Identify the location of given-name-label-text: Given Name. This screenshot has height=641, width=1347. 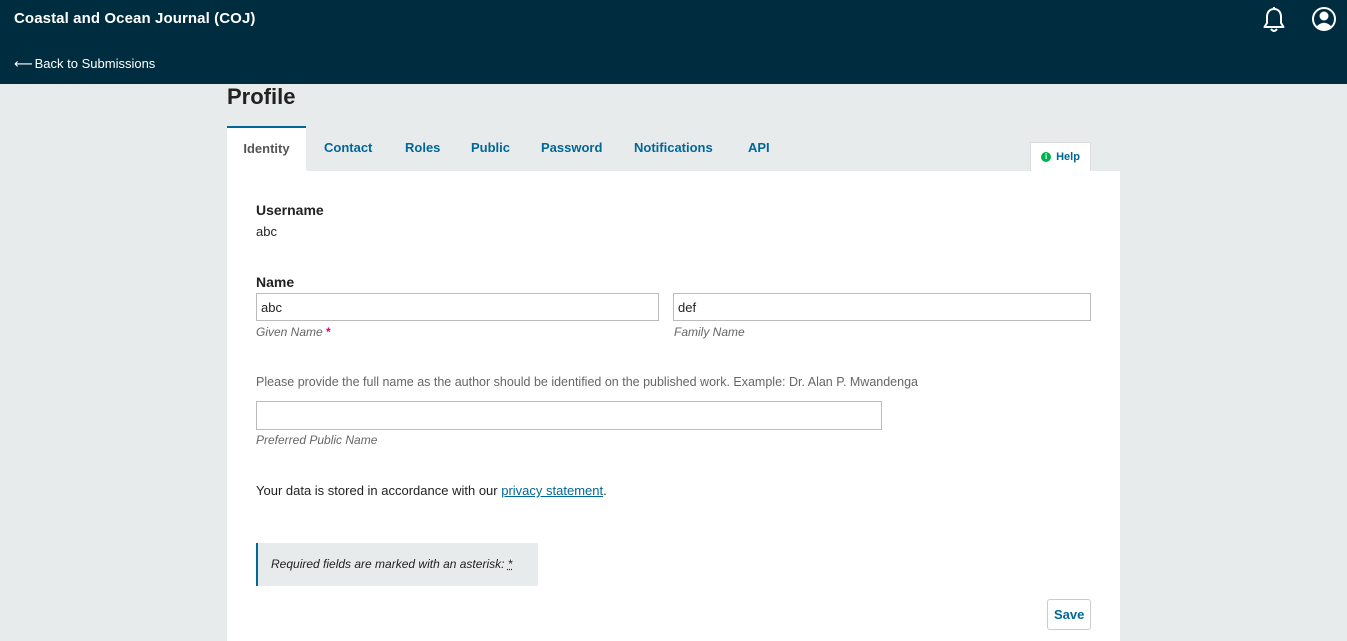
(289, 332).